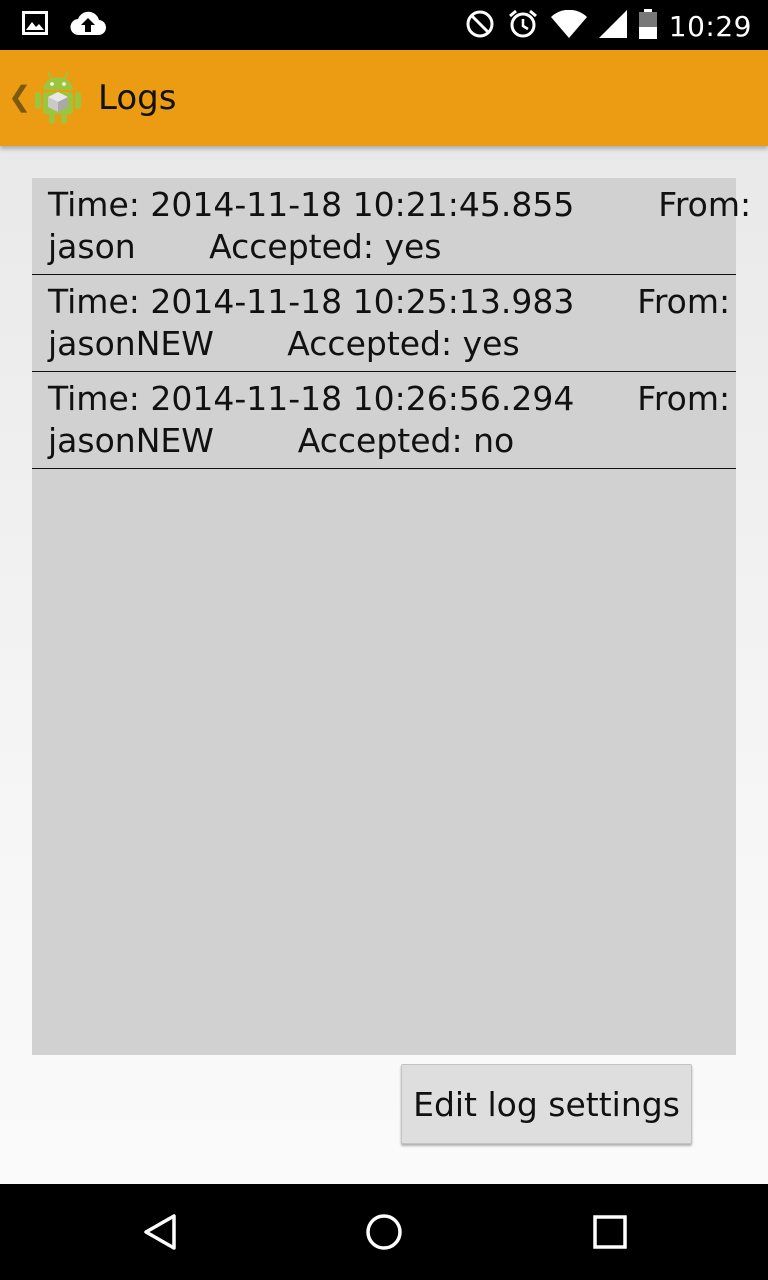 The height and width of the screenshot is (1280, 768). I want to click on log-entry-line1: Time: 2014-11-18 10:25:13.983 From:, so click(389, 301).